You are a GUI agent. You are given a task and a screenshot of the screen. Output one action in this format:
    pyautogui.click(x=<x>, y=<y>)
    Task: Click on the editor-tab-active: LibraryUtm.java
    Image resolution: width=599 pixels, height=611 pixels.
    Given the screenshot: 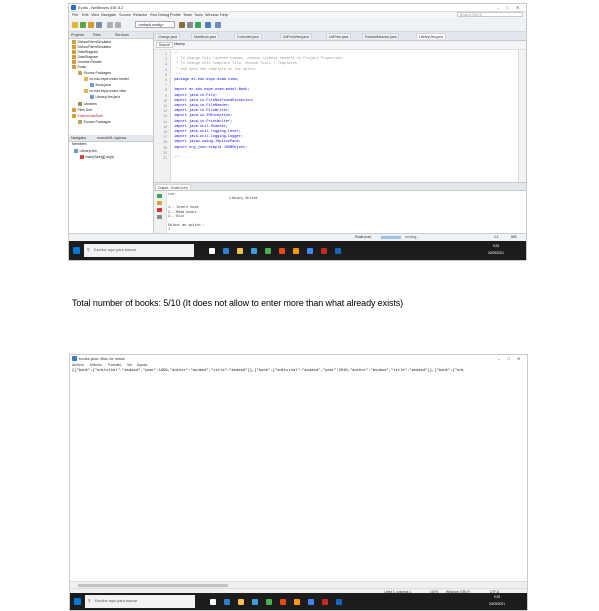 What is the action you would take?
    pyautogui.click(x=431, y=36)
    